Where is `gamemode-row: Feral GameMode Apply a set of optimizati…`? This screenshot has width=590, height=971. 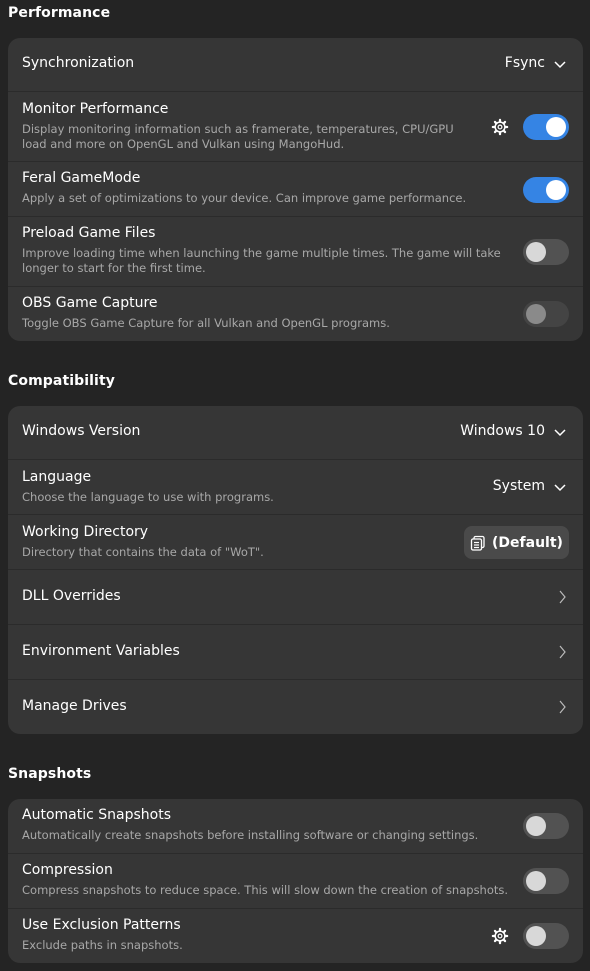
gamemode-row: Feral GameMode Apply a set of optimizati… is located at coordinates (295, 189).